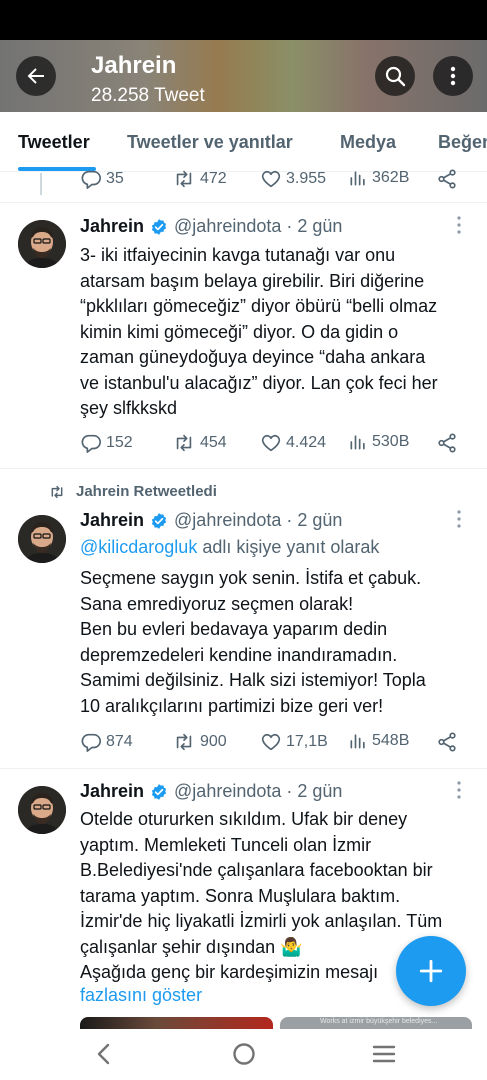 This screenshot has height=1080, width=487. What do you see at coordinates (291, 547) in the screenshot?
I see `reply-suffix: adlı kişiye yanıt olarak` at bounding box center [291, 547].